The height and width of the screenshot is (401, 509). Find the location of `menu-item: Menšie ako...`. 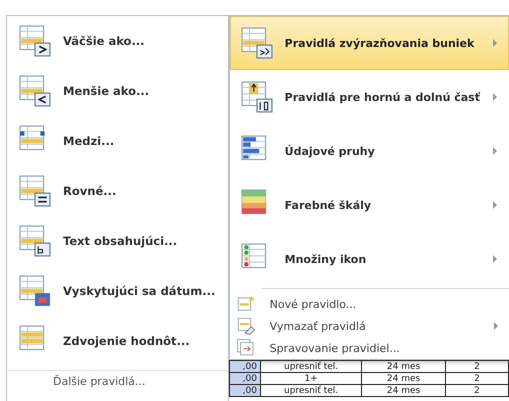

menu-item: Menšie ako... is located at coordinates (117, 91).